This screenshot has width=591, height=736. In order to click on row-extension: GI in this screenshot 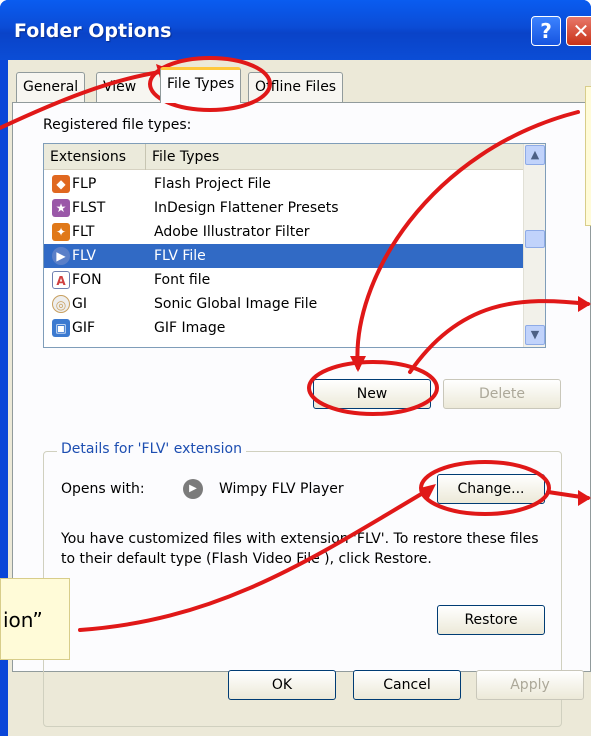, I will do `click(79, 304)`.